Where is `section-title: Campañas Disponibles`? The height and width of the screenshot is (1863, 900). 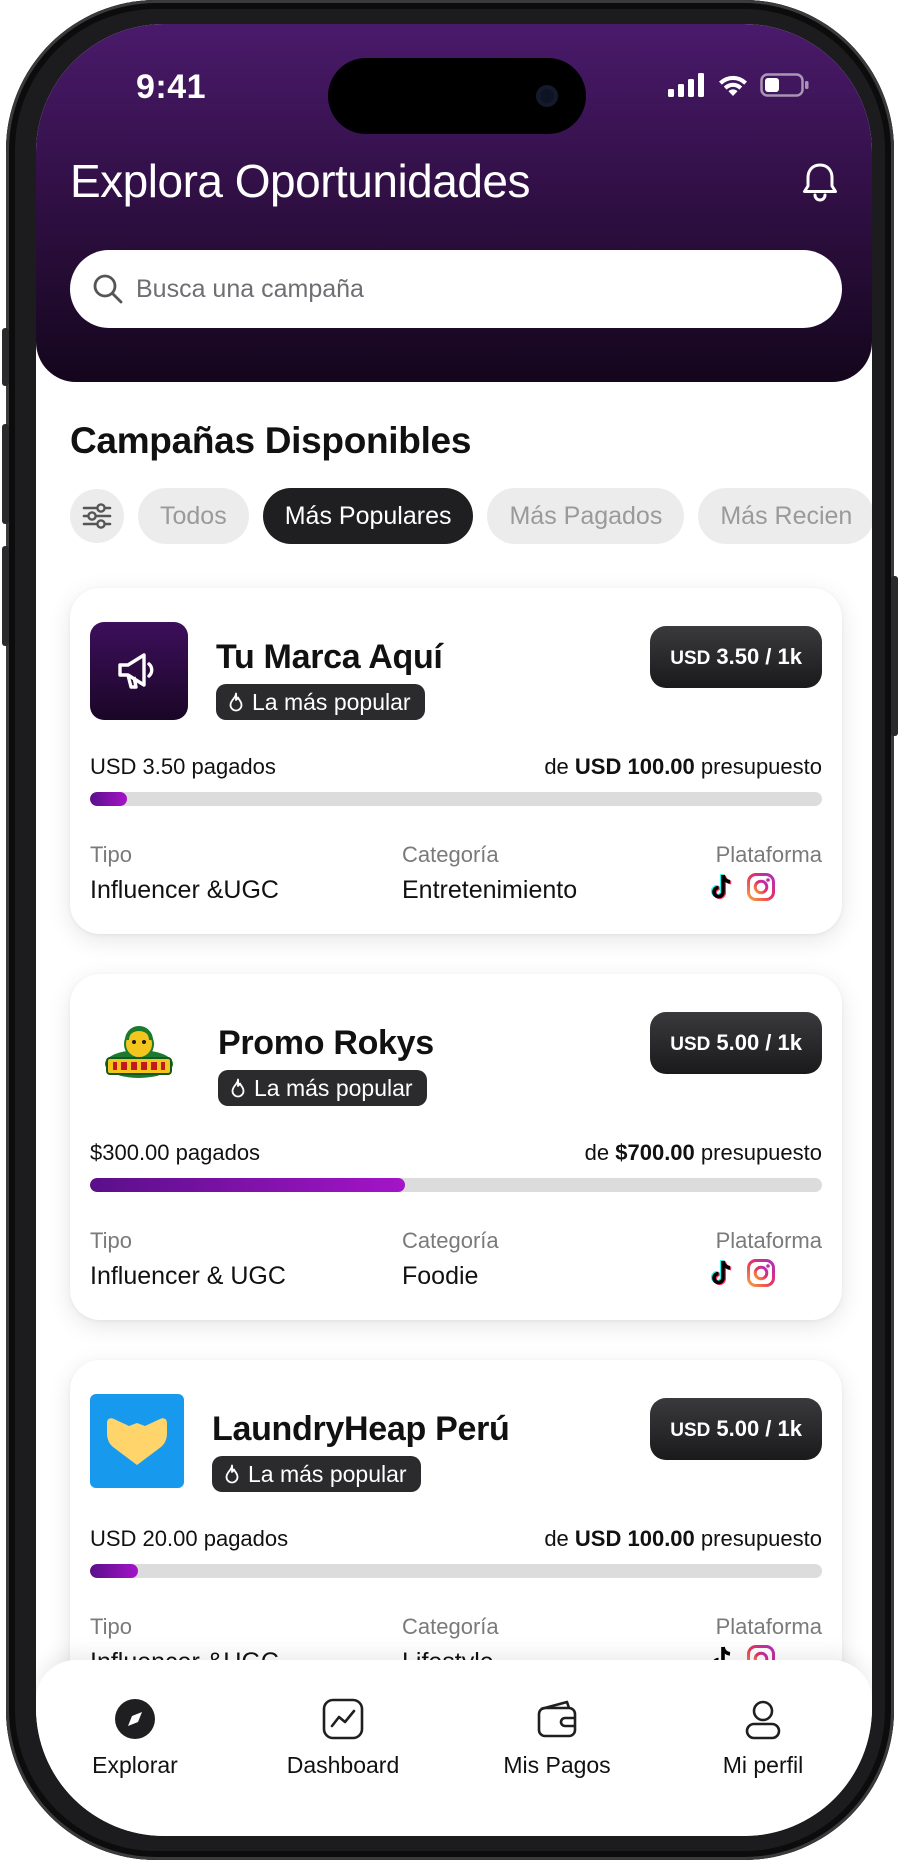
section-title: Campañas Disponibles is located at coordinates (271, 440).